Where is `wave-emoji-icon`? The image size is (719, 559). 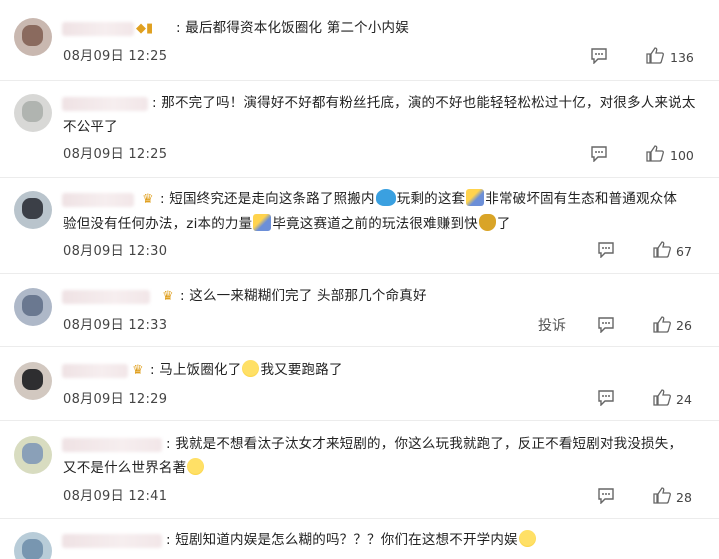 wave-emoji-icon is located at coordinates (385, 197).